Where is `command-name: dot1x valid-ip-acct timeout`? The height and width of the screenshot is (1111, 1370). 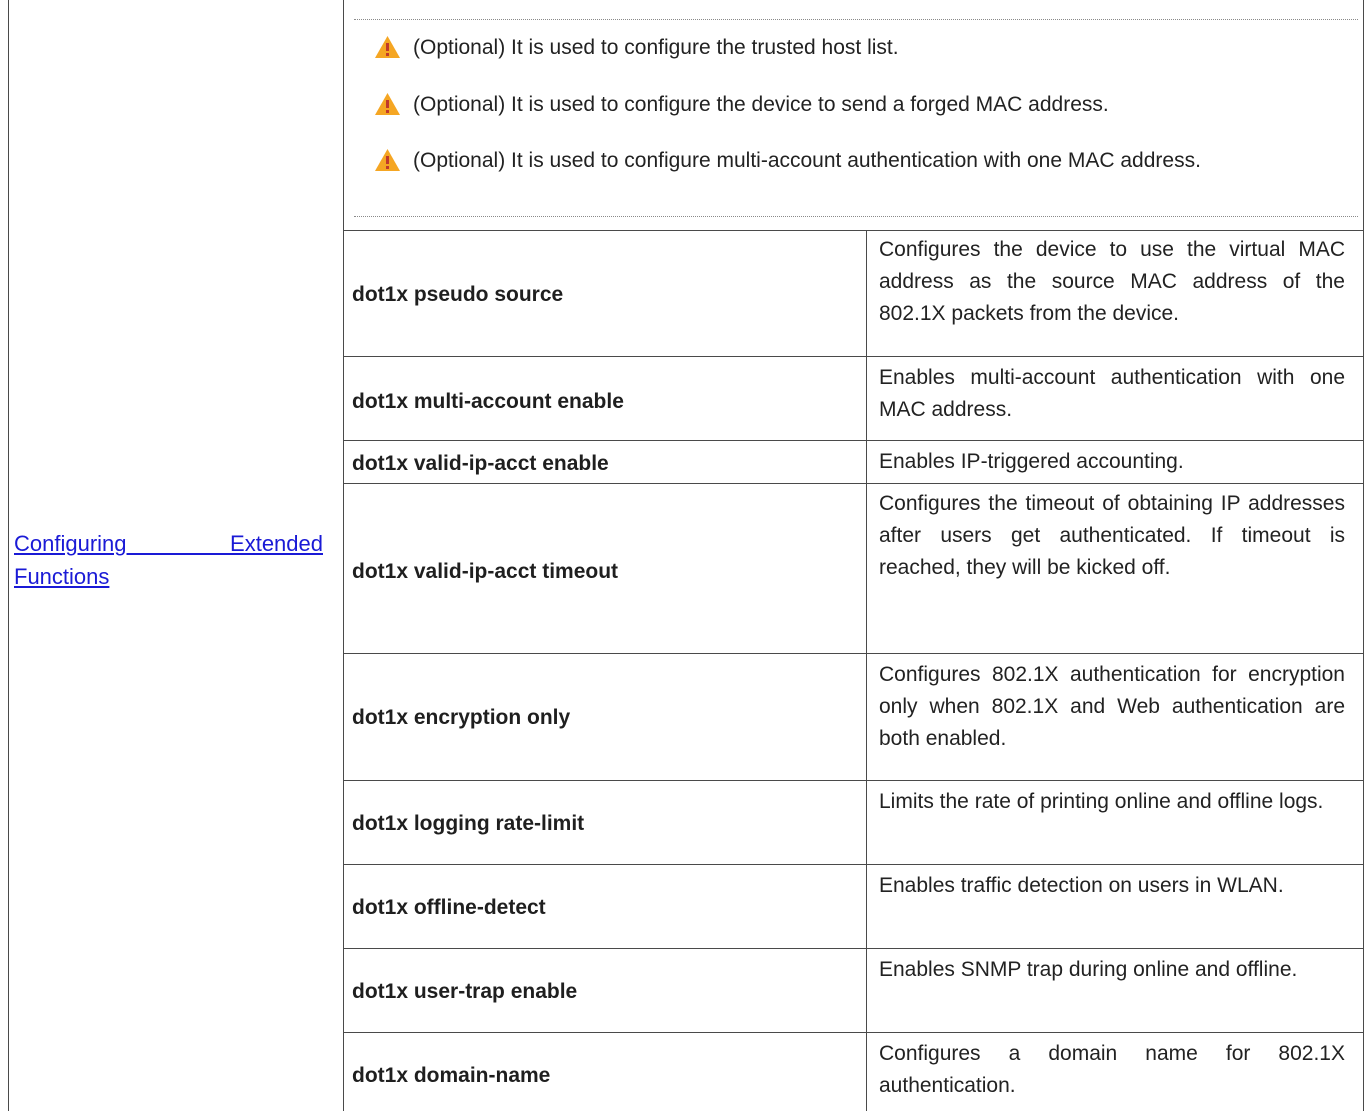
command-name: dot1x valid-ip-acct timeout is located at coordinates (485, 571).